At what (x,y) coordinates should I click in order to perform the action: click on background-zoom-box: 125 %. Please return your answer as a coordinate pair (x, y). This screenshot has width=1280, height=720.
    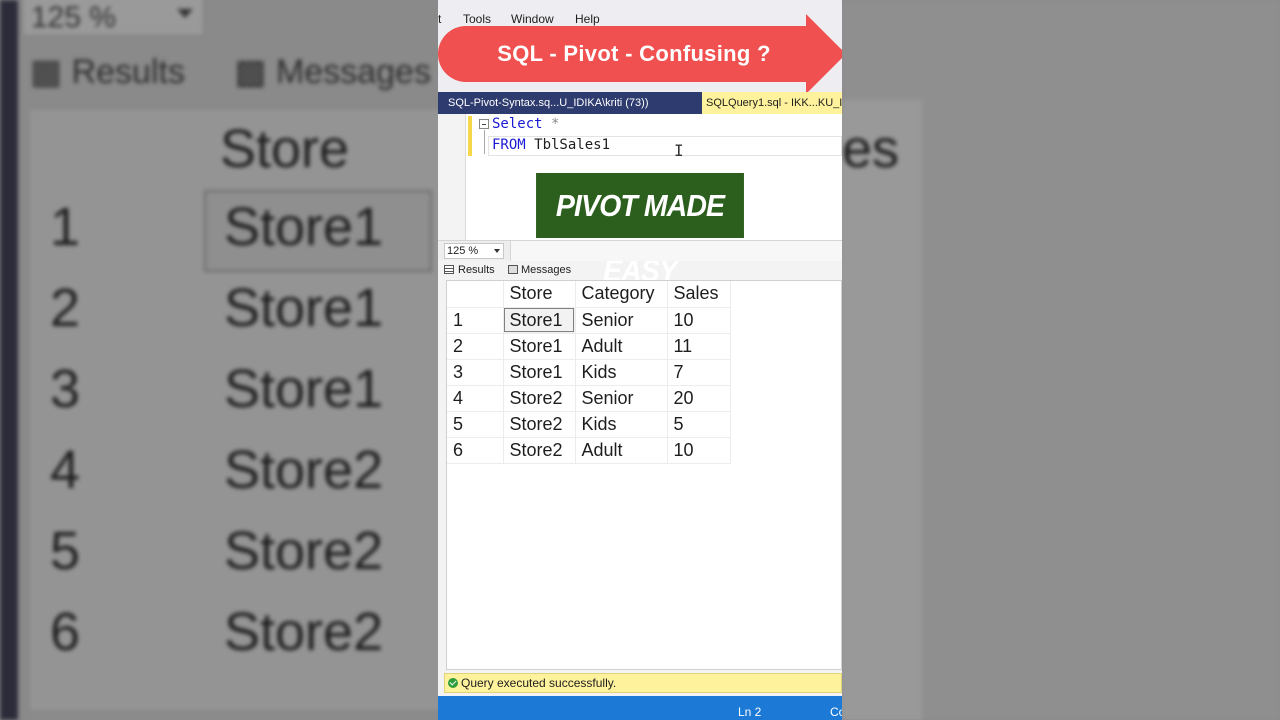
    Looking at the image, I should click on (113, 18).